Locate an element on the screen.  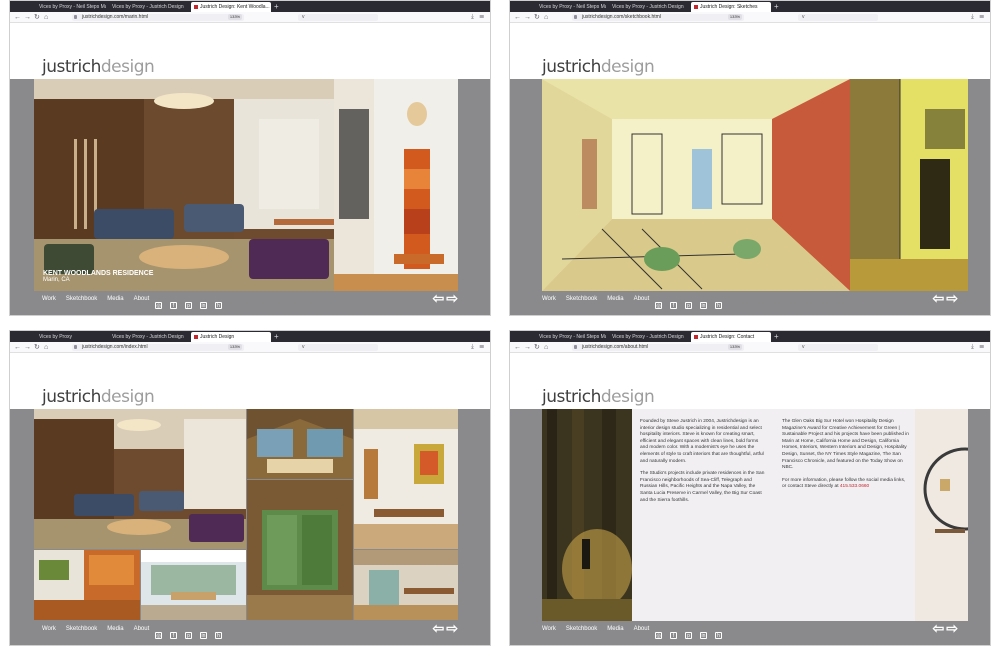
tab-active: Justrich Design is located at coordinates (231, 337).